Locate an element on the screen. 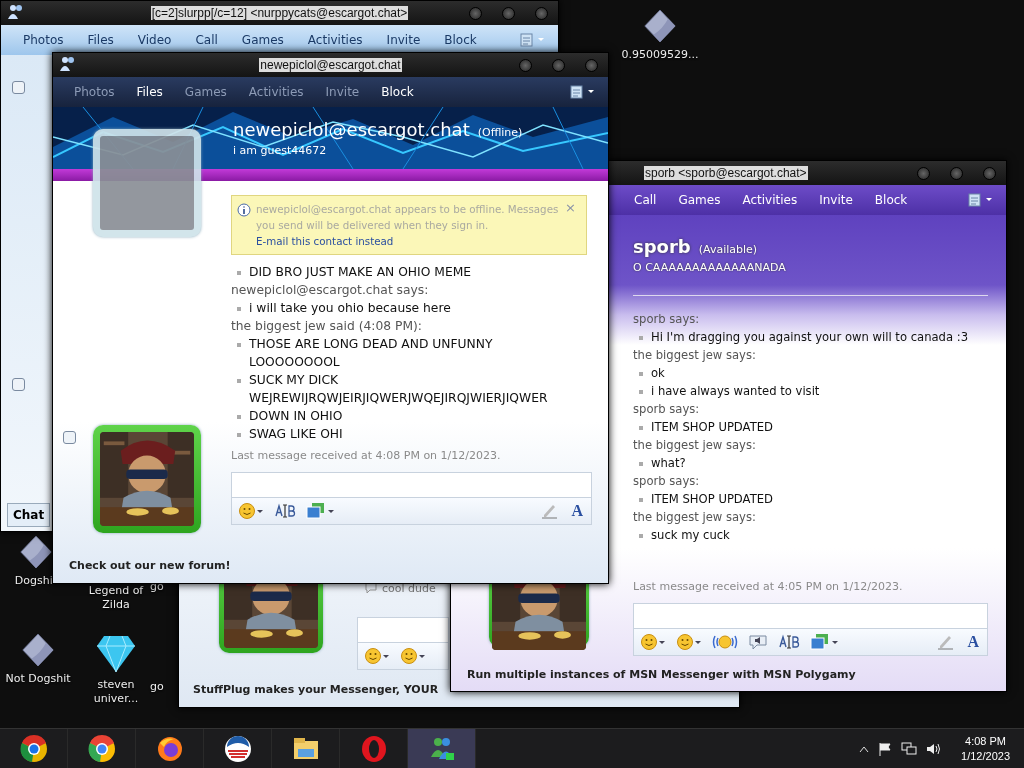 This screenshot has width=1024, height=768. contact-status: (Offline) is located at coordinates (500, 132).